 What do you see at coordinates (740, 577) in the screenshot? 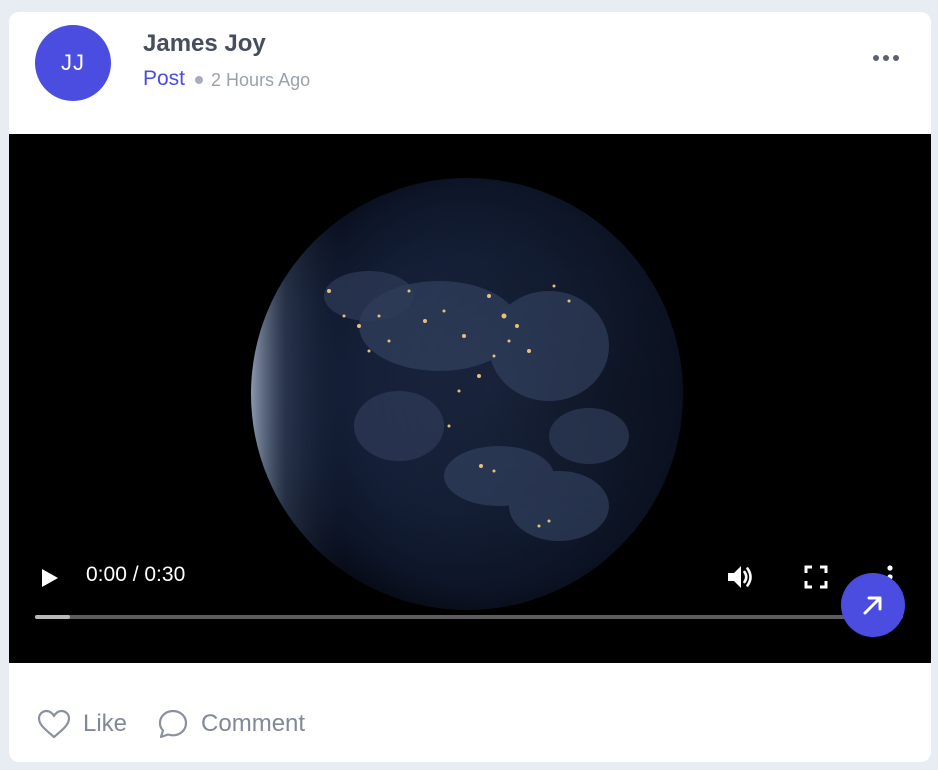
I see `volume-icon` at bounding box center [740, 577].